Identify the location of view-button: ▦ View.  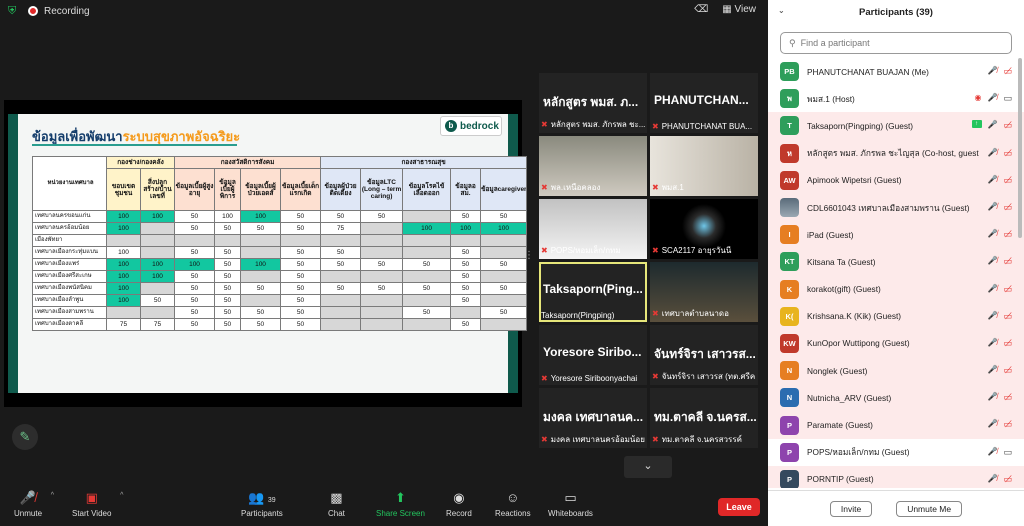
(739, 9).